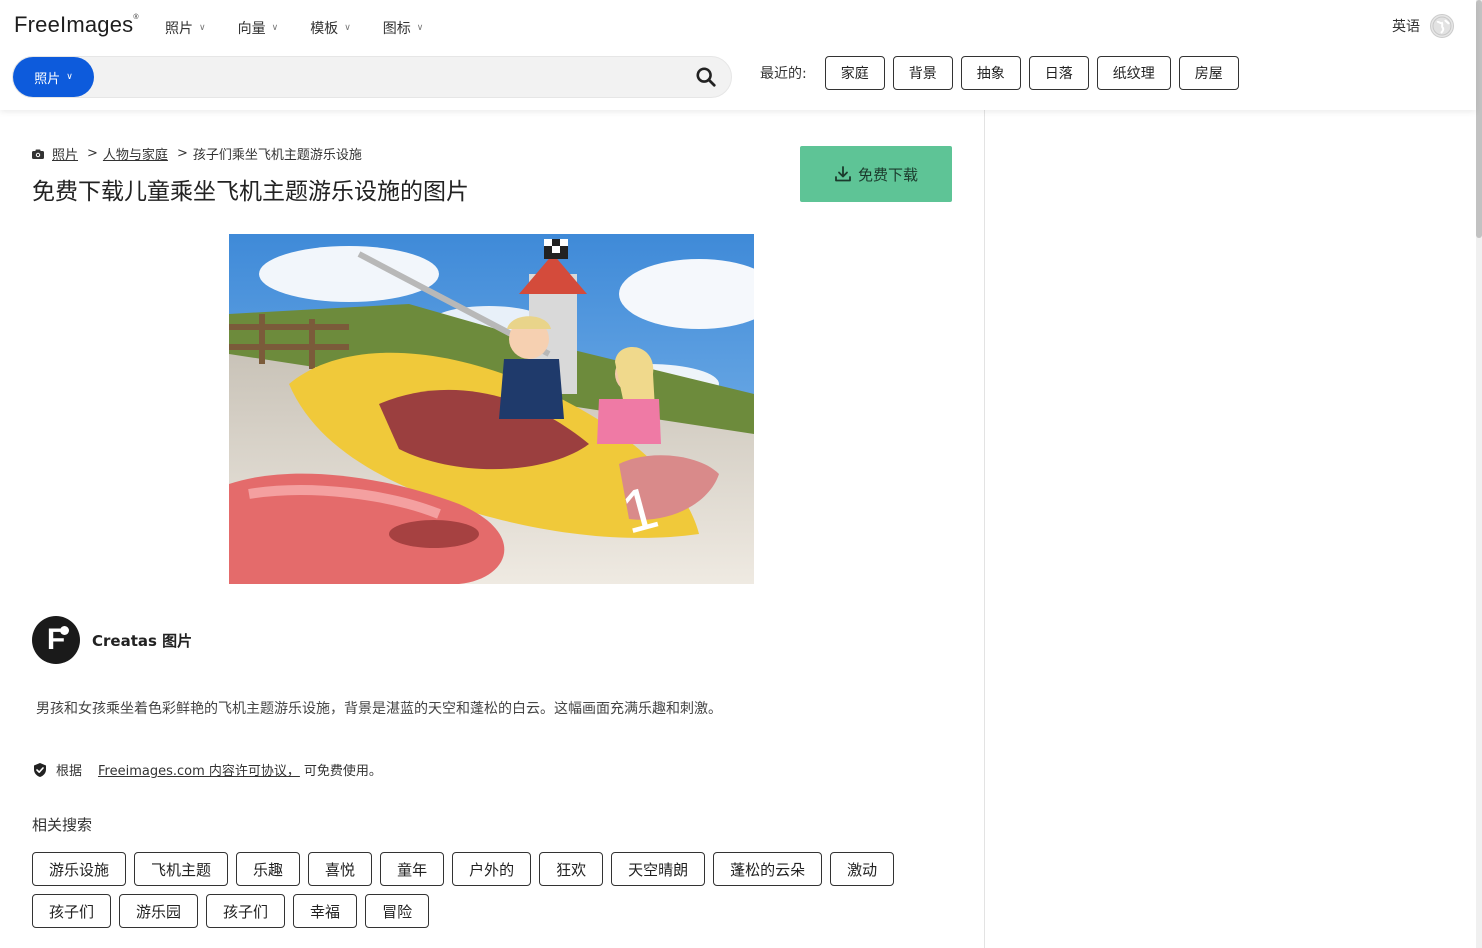 This screenshot has height=948, width=1482. I want to click on recent-label: 最近的:, so click(783, 74).